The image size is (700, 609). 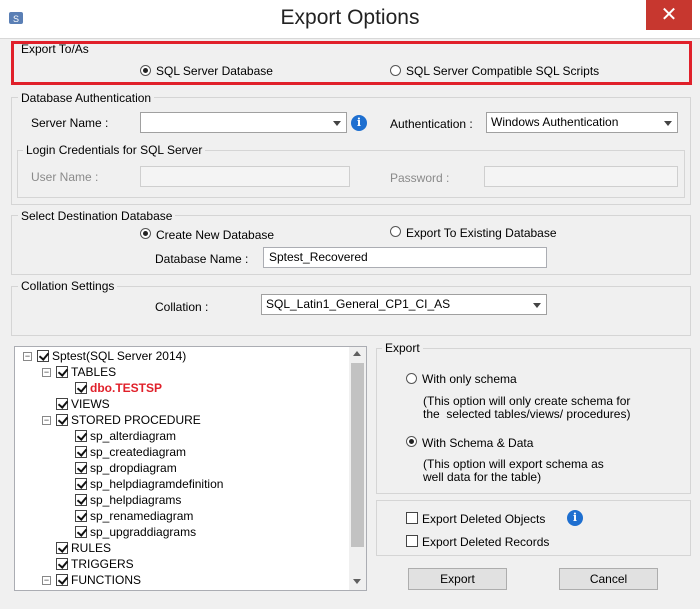 I want to click on export-to-legend: Export To/As, so click(x=55, y=49).